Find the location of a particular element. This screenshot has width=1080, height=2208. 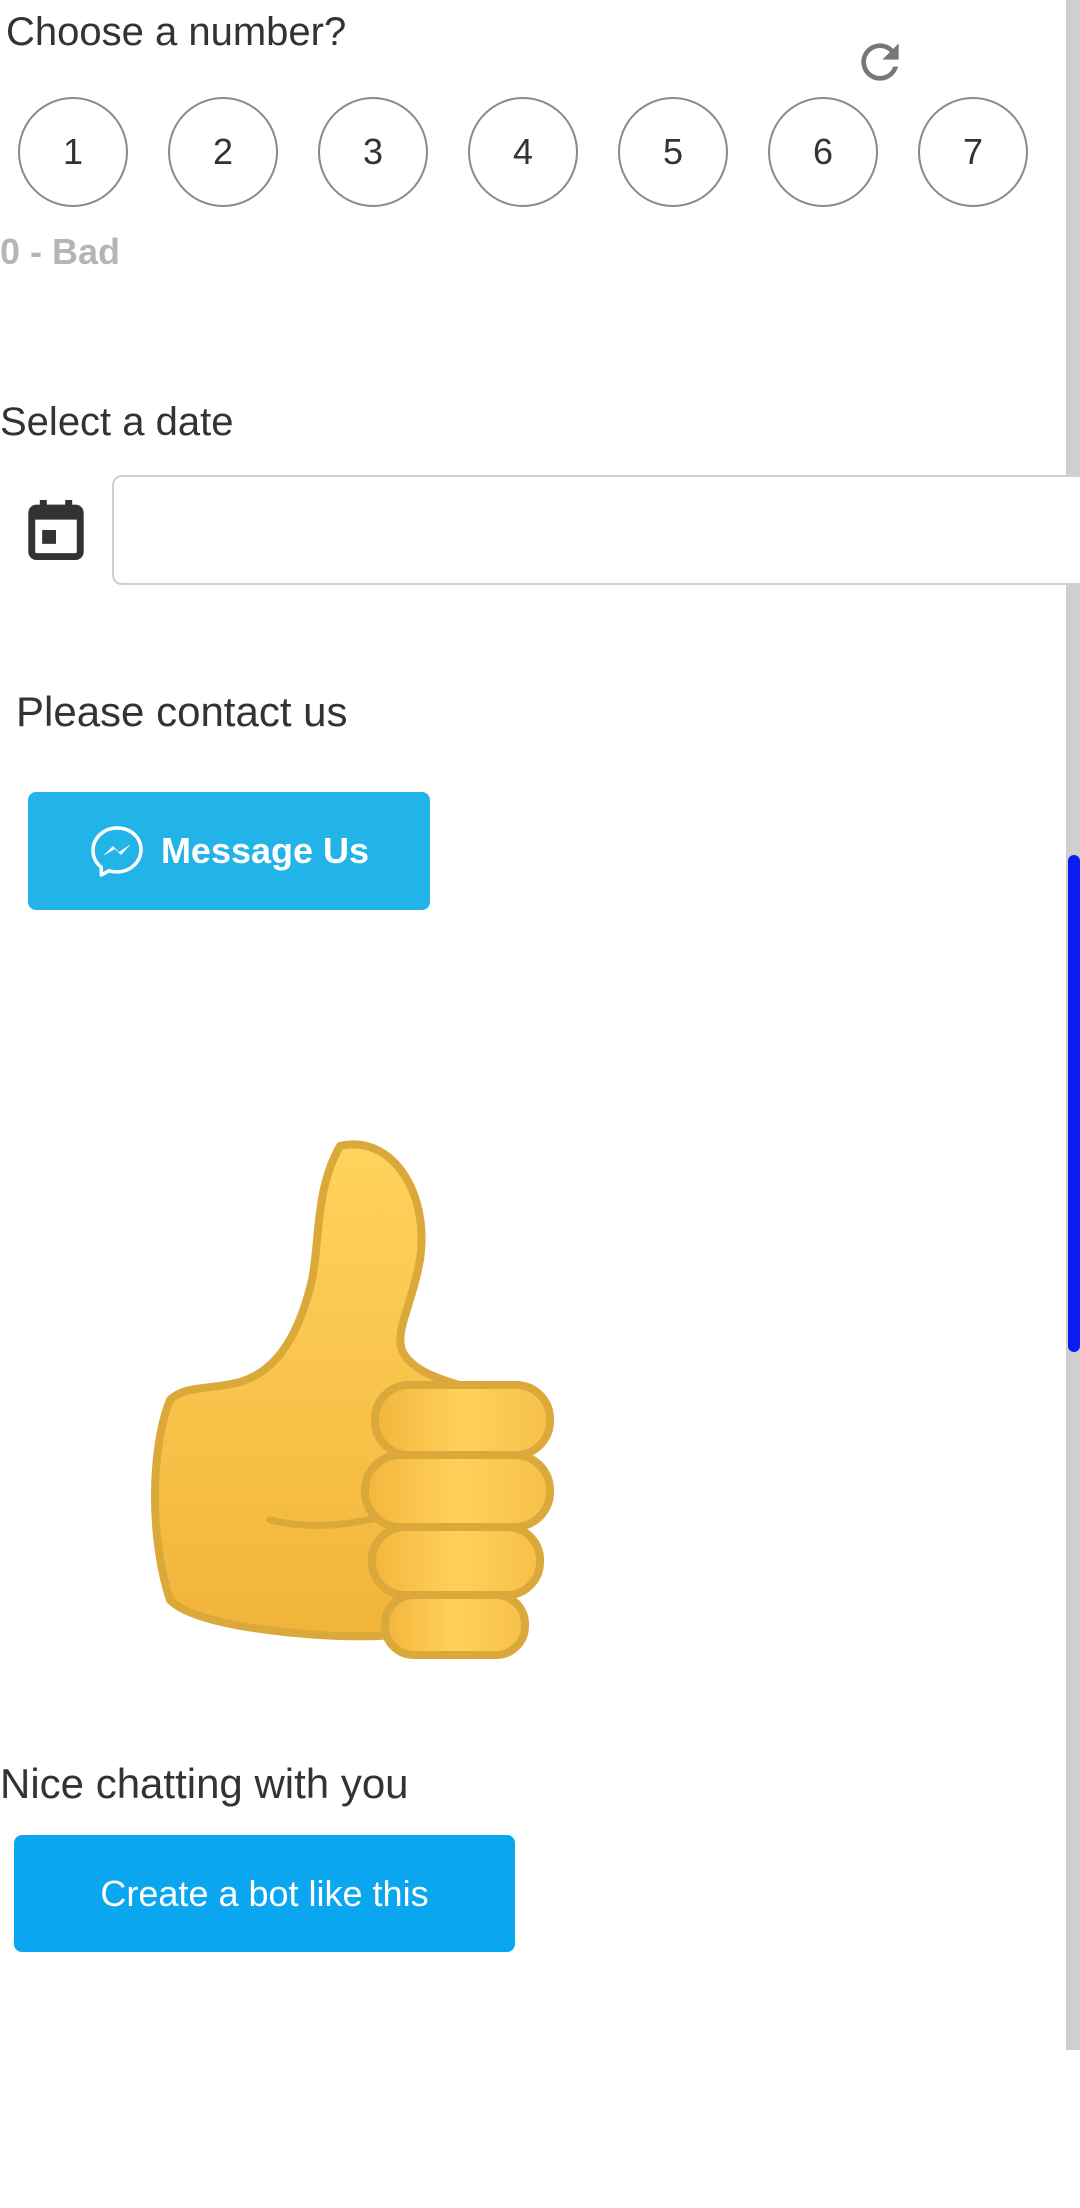

number-option-5: 5 is located at coordinates (673, 152).